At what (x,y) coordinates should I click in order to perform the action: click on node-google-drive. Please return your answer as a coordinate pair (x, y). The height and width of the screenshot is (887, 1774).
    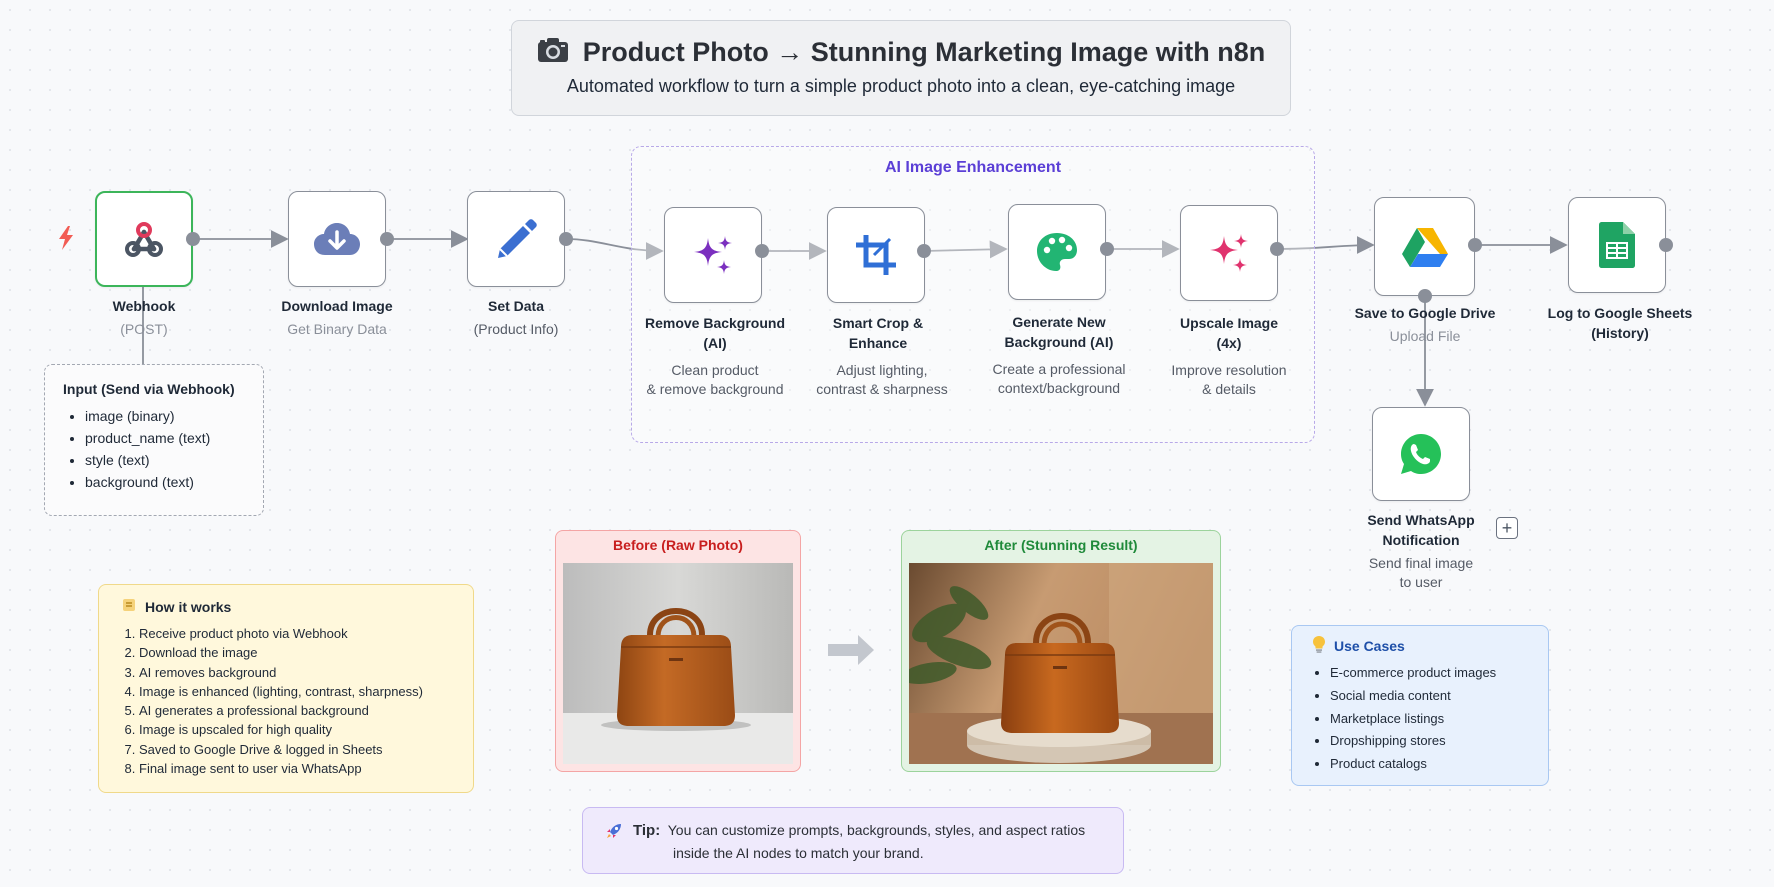
    Looking at the image, I should click on (1424, 246).